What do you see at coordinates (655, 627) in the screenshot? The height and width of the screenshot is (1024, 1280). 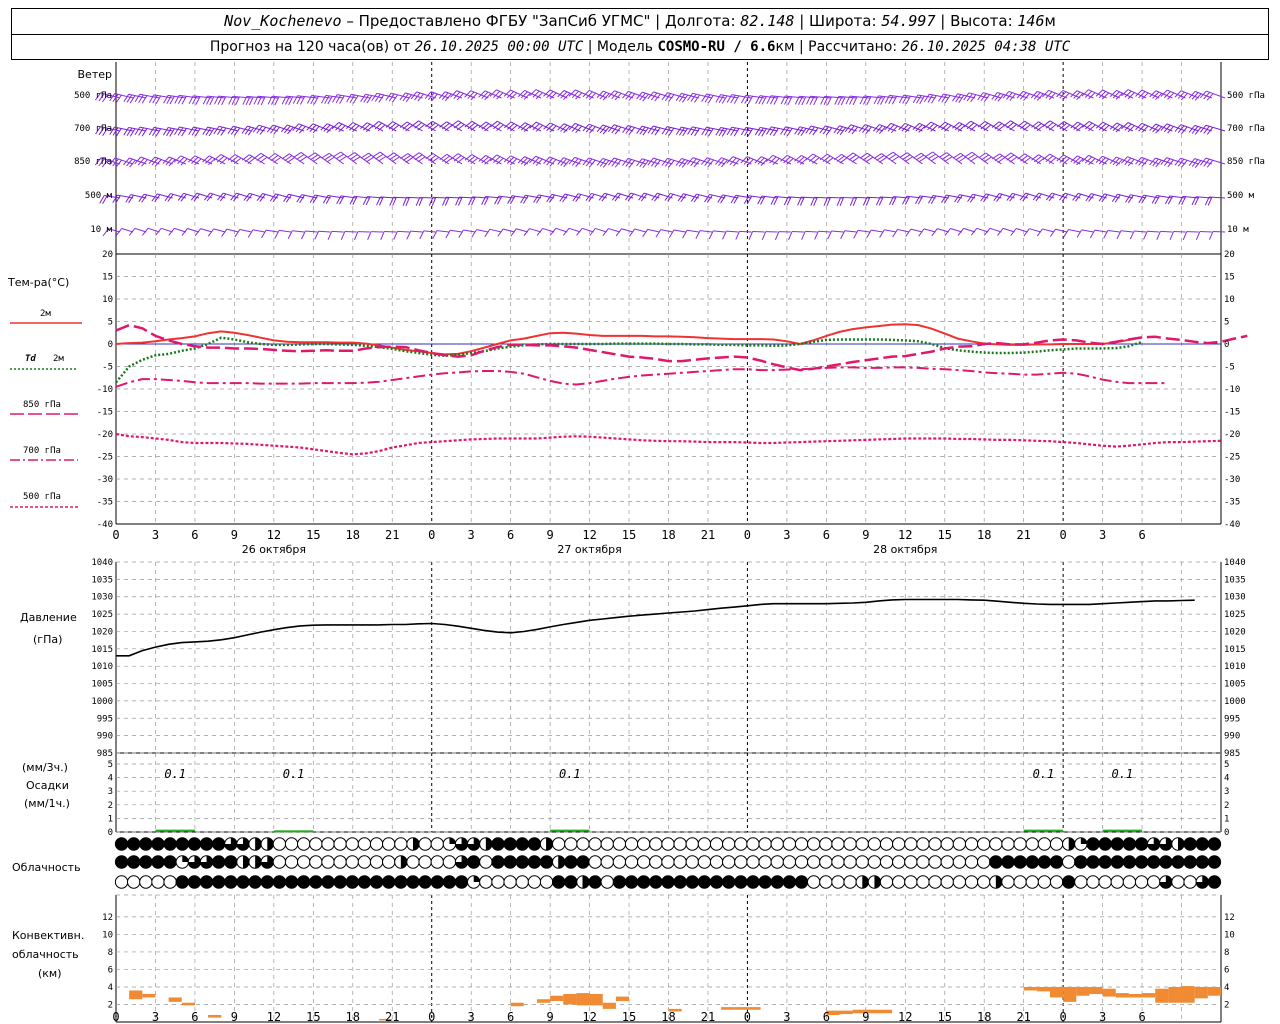 I see `pressure-series` at bounding box center [655, 627].